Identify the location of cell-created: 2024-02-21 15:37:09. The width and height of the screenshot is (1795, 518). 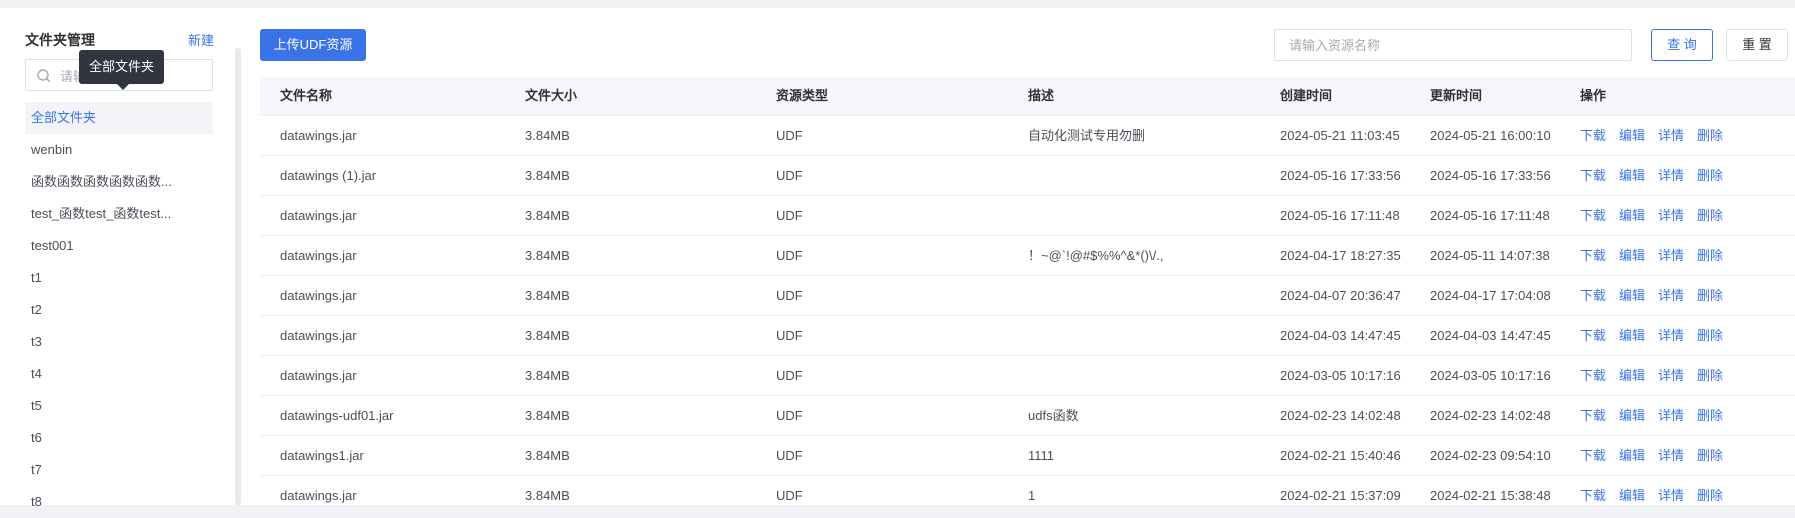
(1340, 495).